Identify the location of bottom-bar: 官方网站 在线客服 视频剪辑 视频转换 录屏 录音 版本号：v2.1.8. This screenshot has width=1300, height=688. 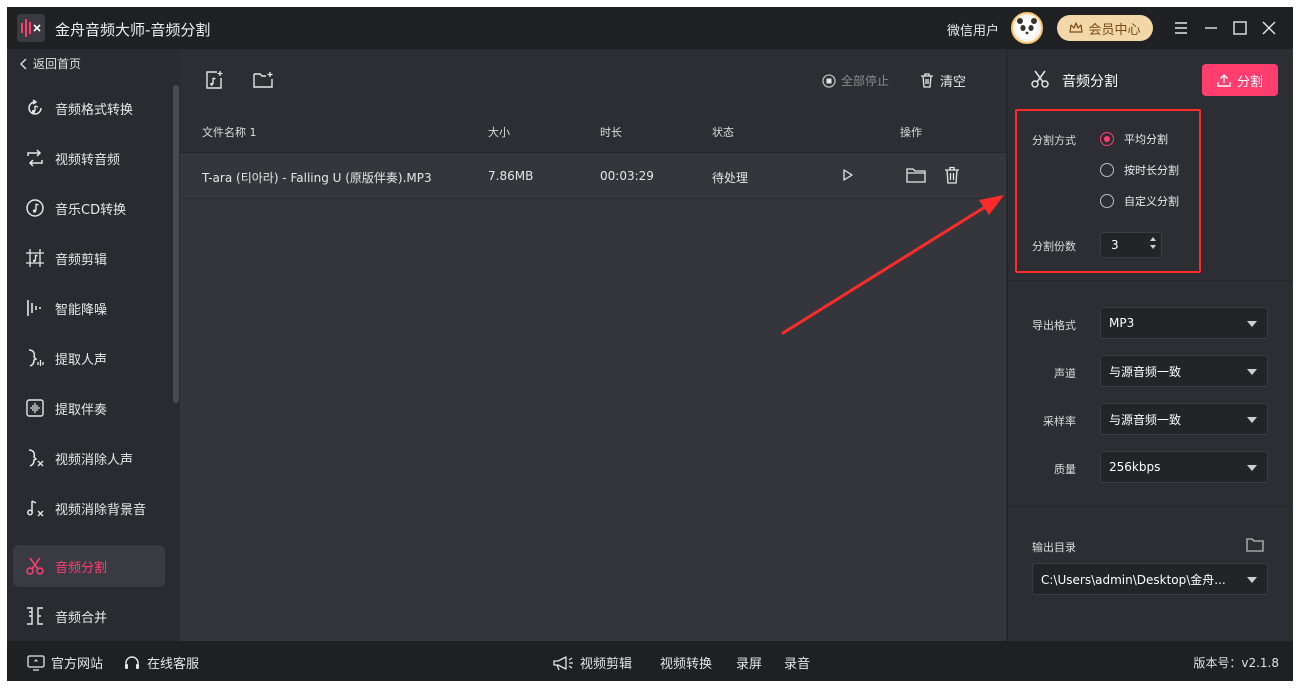
(650, 661).